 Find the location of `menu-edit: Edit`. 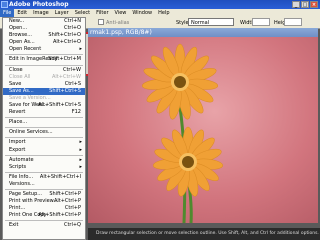

menu-edit: Edit is located at coordinates (22, 13).